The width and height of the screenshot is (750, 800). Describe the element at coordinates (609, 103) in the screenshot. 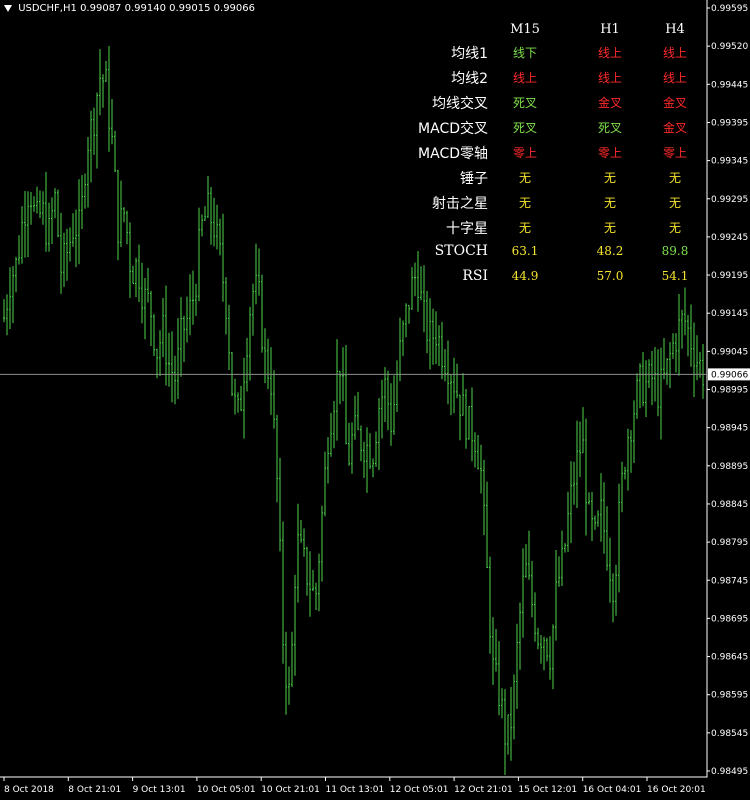

I see `dashboard-cell: 金叉` at that location.